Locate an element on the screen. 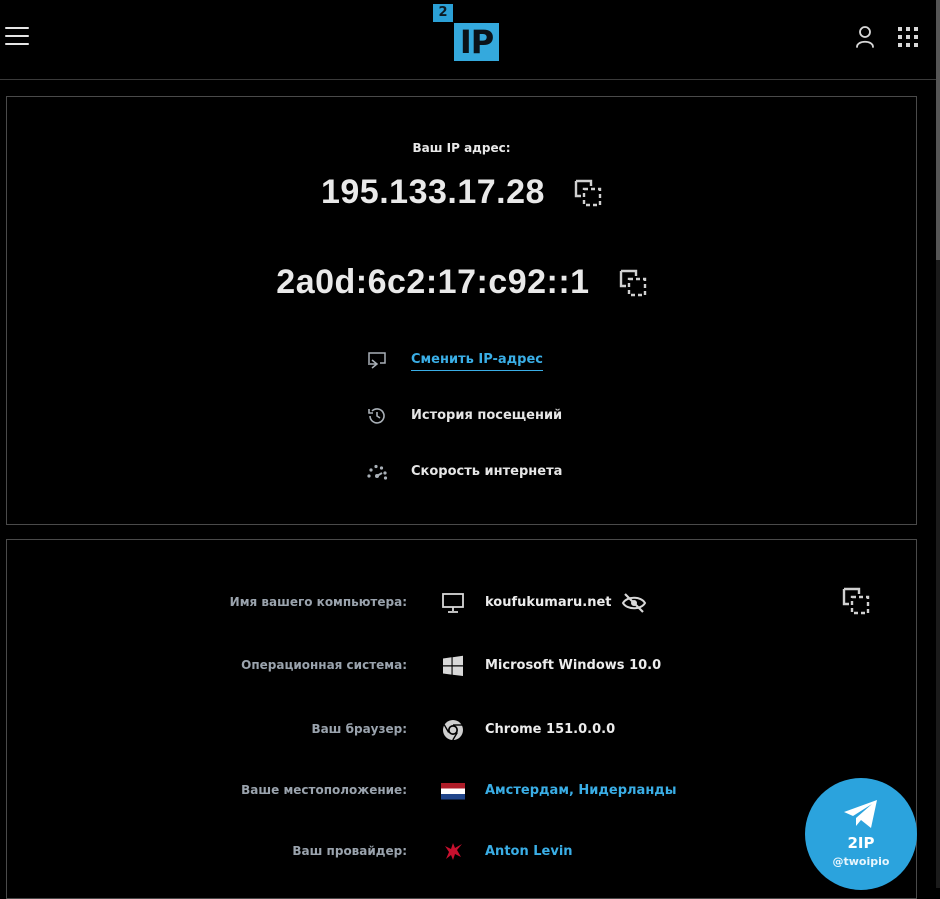 The image size is (940, 899). ipv6-address: 2a0d:6c2:17:c92::1 is located at coordinates (433, 282).